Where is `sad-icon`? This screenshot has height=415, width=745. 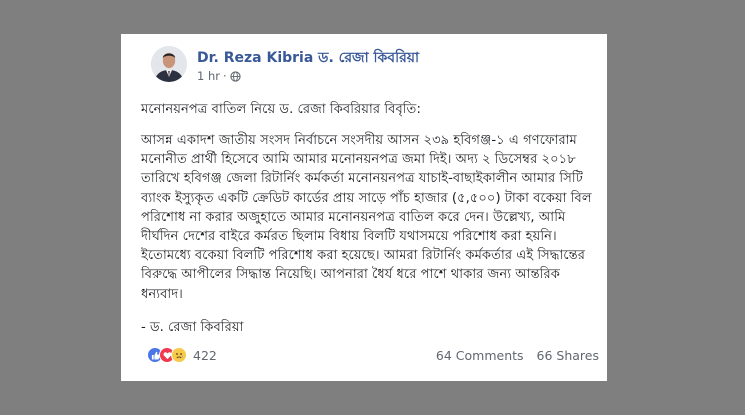 sad-icon is located at coordinates (179, 355).